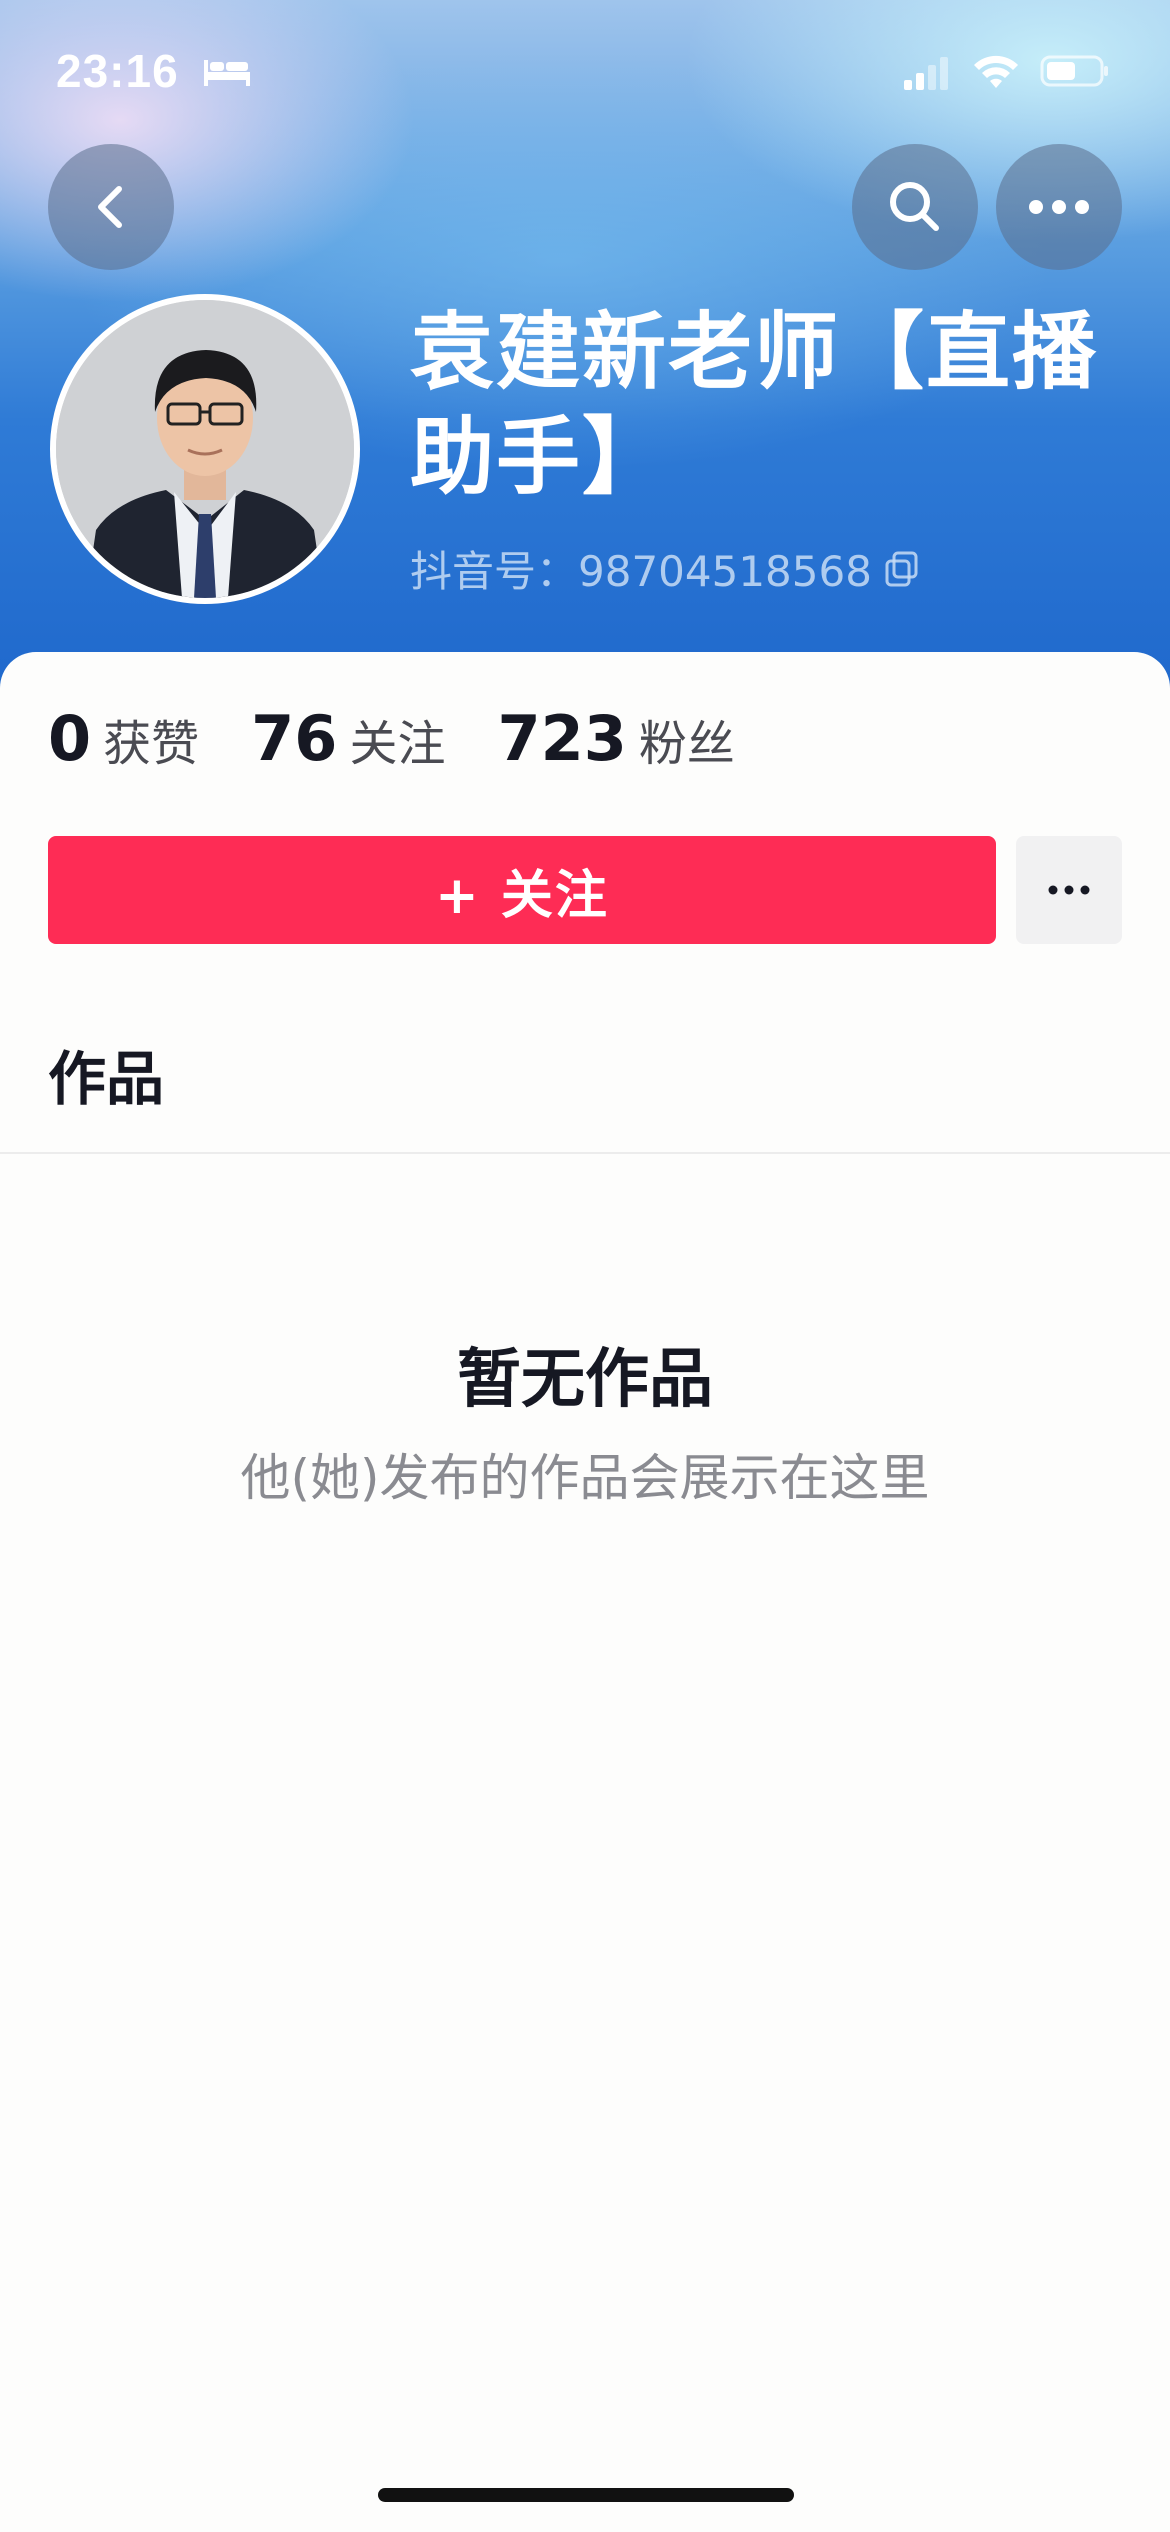 The width and height of the screenshot is (1170, 2532). What do you see at coordinates (586, 2495) in the screenshot?
I see `home-indicator` at bounding box center [586, 2495].